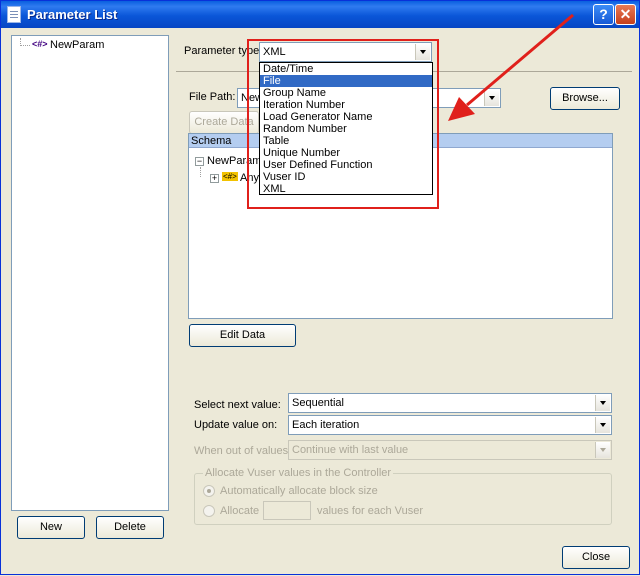 The image size is (640, 576). I want to click on help-button: ?, so click(603, 14).